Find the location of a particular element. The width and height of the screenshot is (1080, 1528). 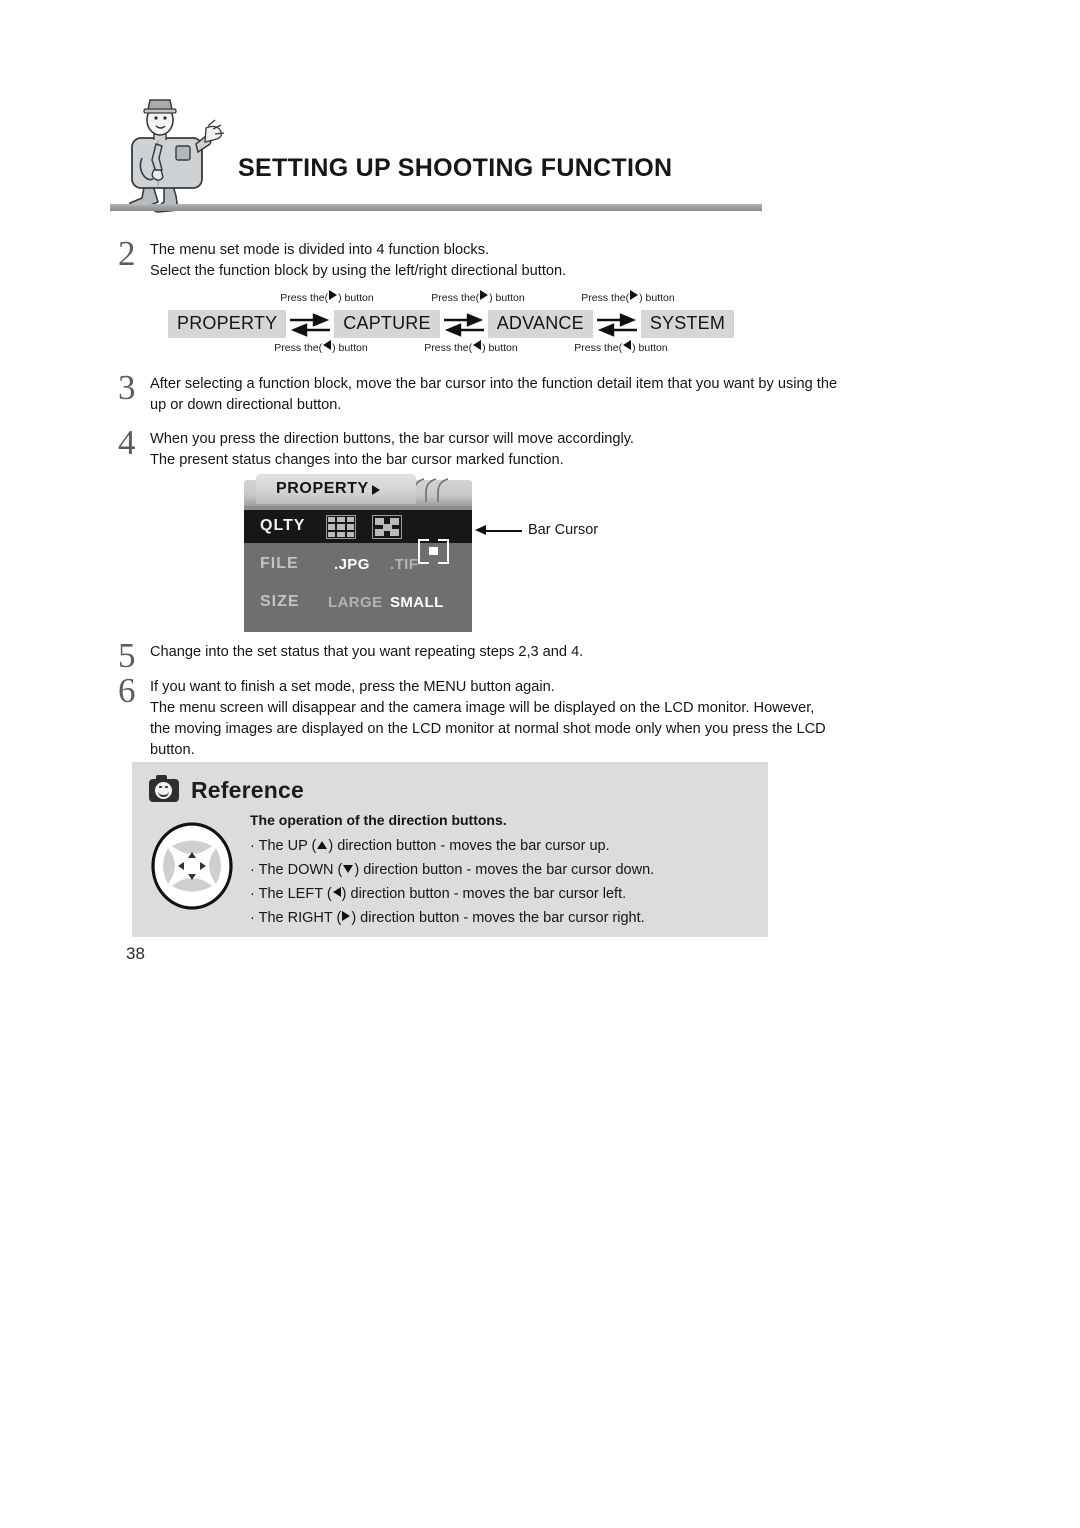

item-prefix: · The LEFT ( is located at coordinates (291, 894).